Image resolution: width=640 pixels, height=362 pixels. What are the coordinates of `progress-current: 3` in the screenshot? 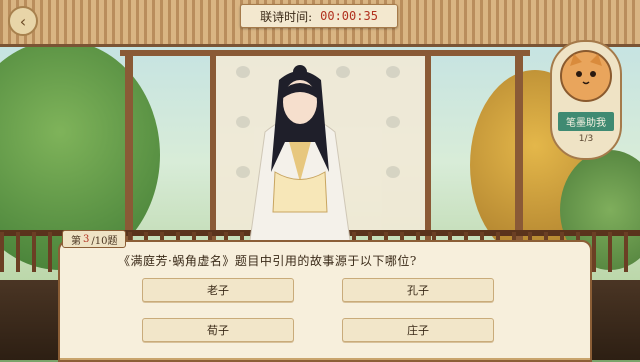 It's located at (86, 239).